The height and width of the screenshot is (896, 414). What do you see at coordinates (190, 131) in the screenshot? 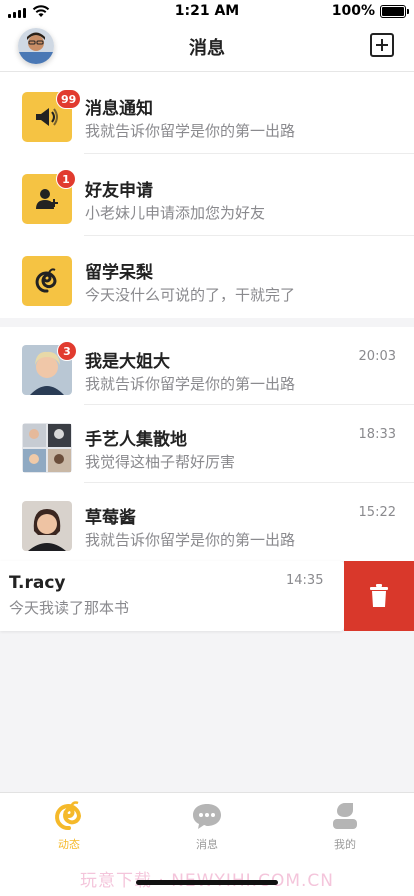
I see `list-item-subtitle: 我就告诉你留学是你的第一出路` at bounding box center [190, 131].